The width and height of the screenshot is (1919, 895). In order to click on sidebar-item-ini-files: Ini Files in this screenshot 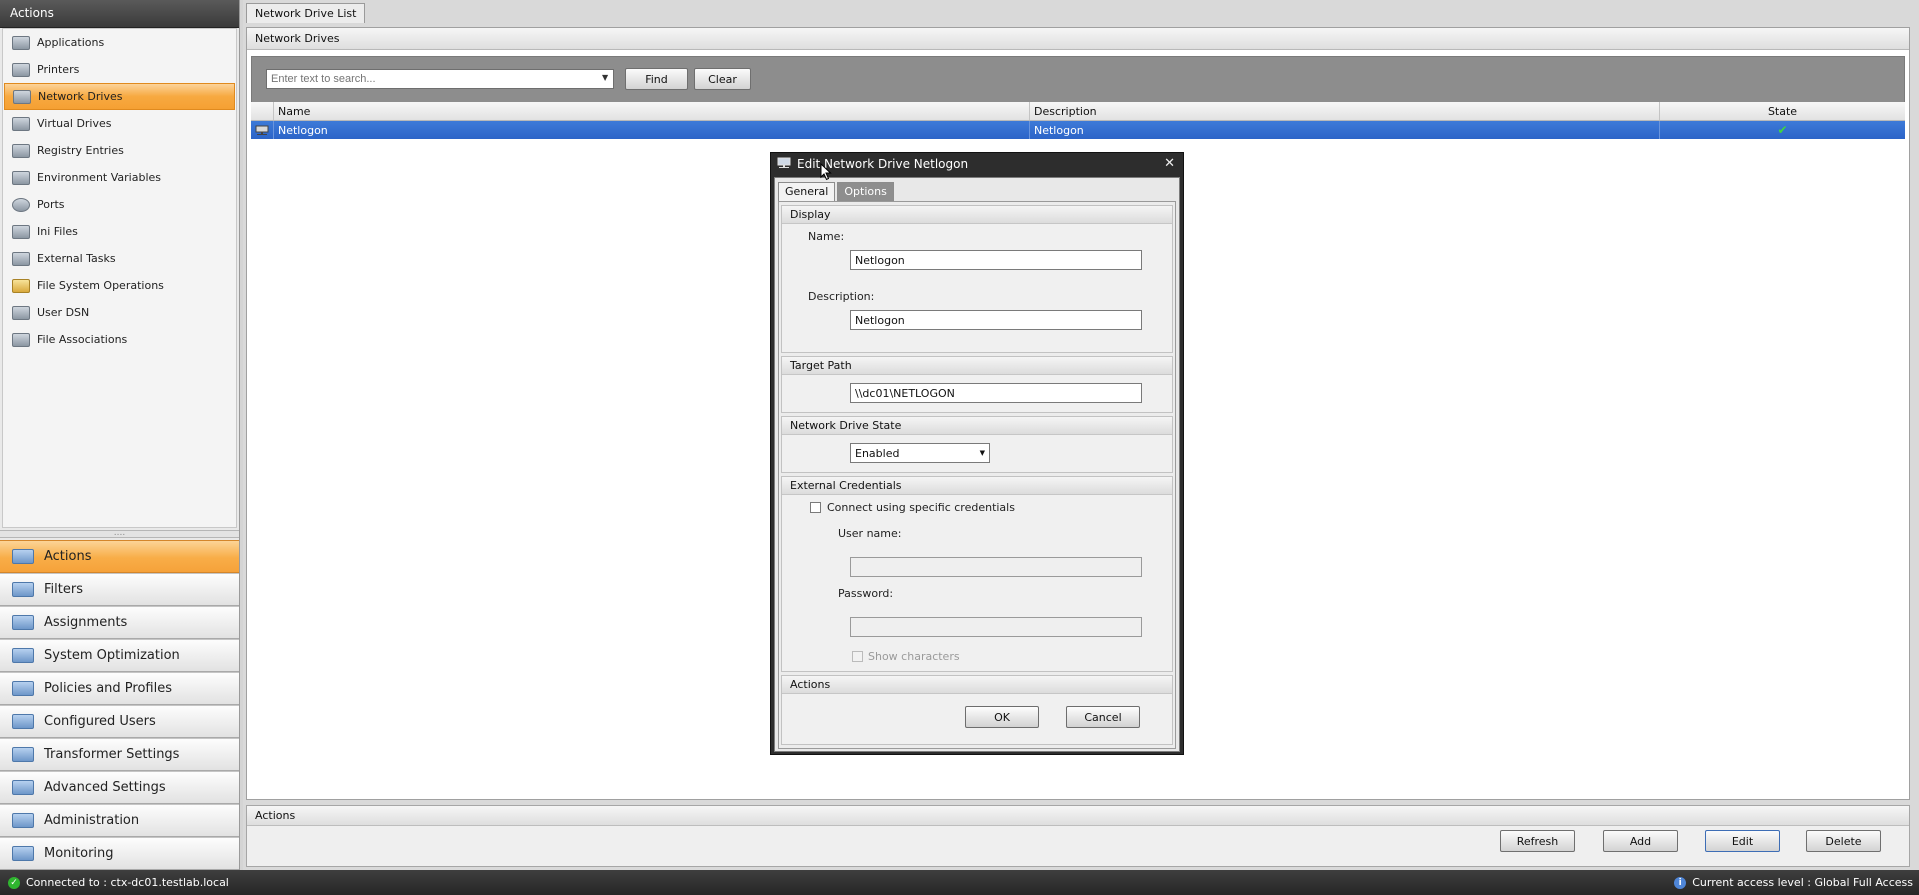, I will do `click(119, 231)`.